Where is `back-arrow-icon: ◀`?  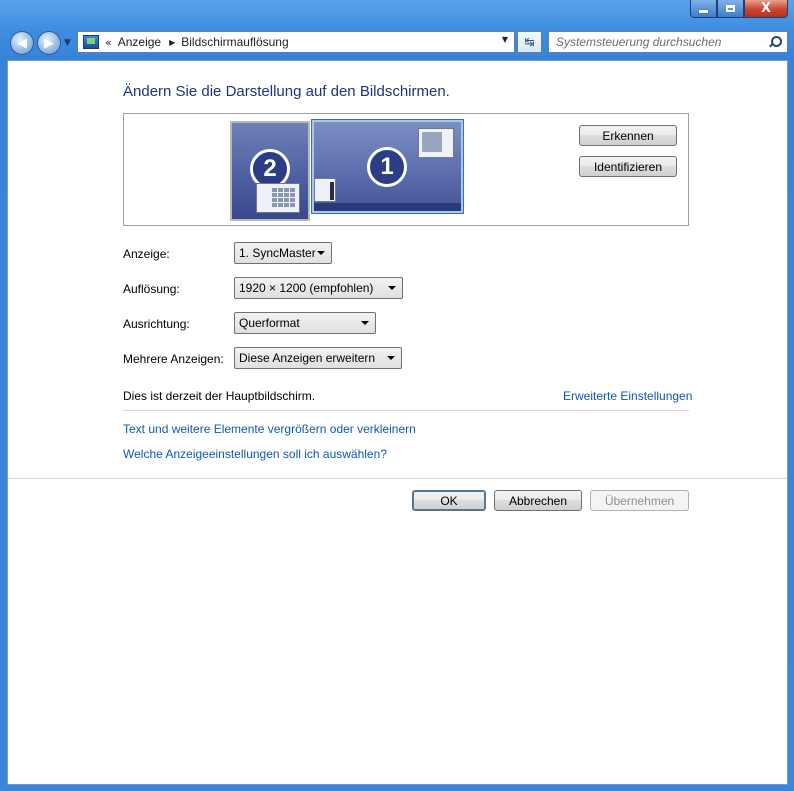 back-arrow-icon: ◀ is located at coordinates (22, 43).